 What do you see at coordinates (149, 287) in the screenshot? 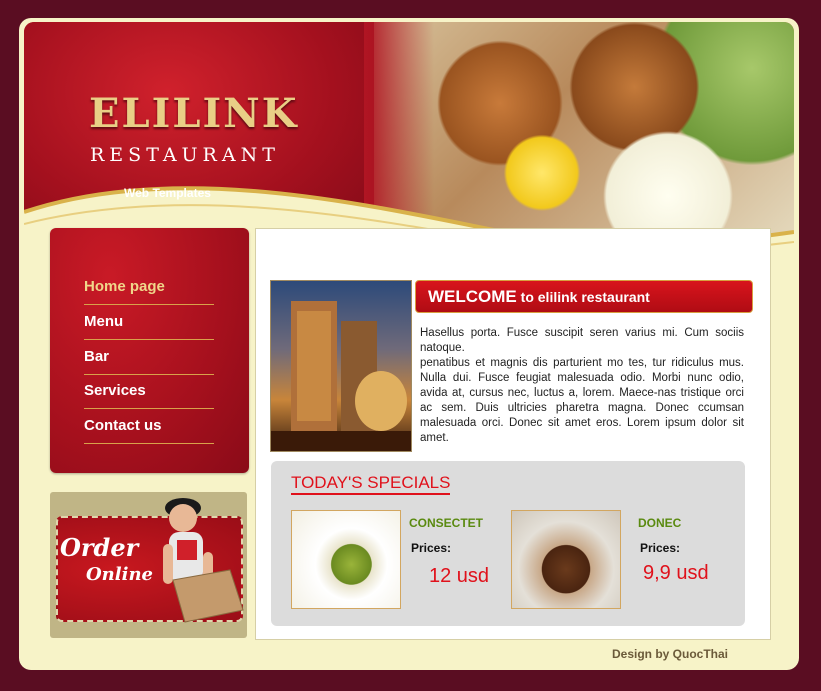
I see `nav-item-home: Home page` at bounding box center [149, 287].